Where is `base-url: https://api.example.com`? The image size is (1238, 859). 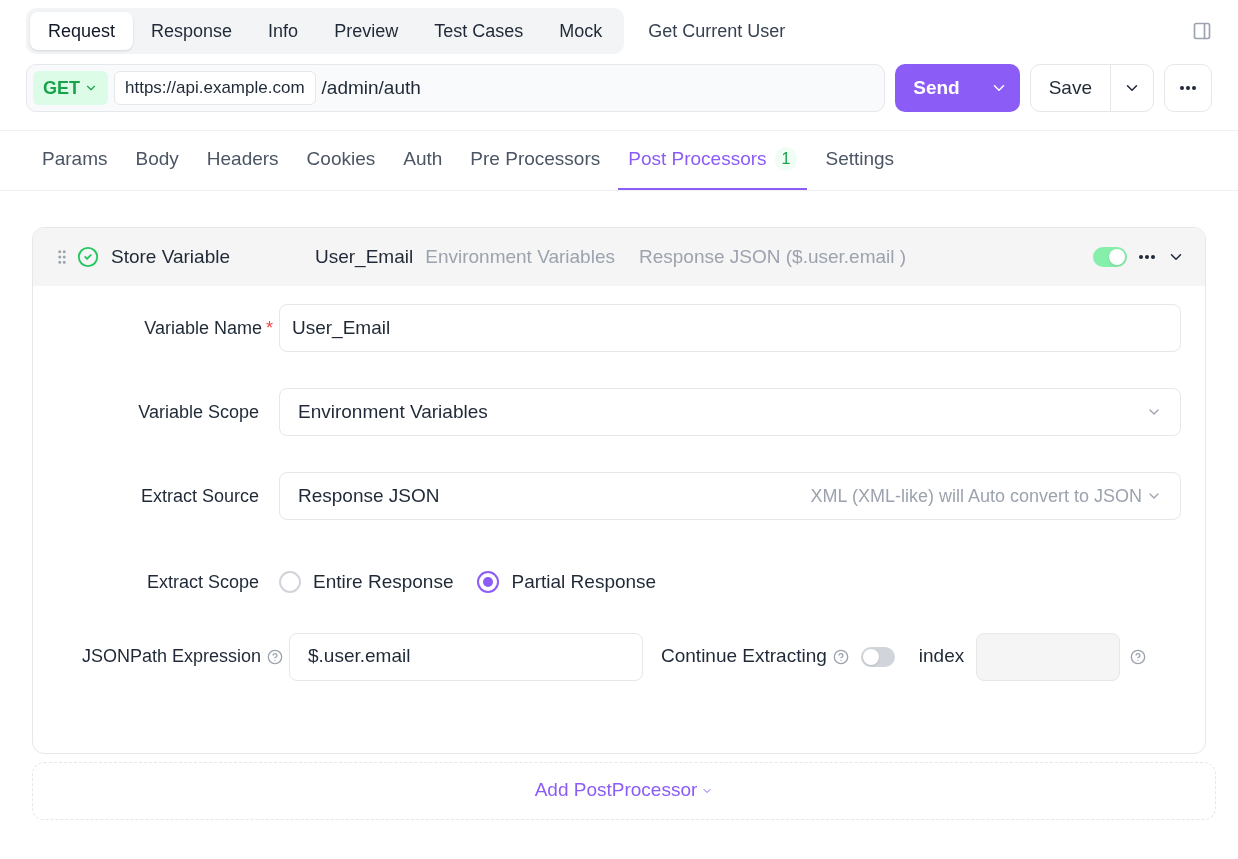 base-url: https://api.example.com is located at coordinates (215, 88).